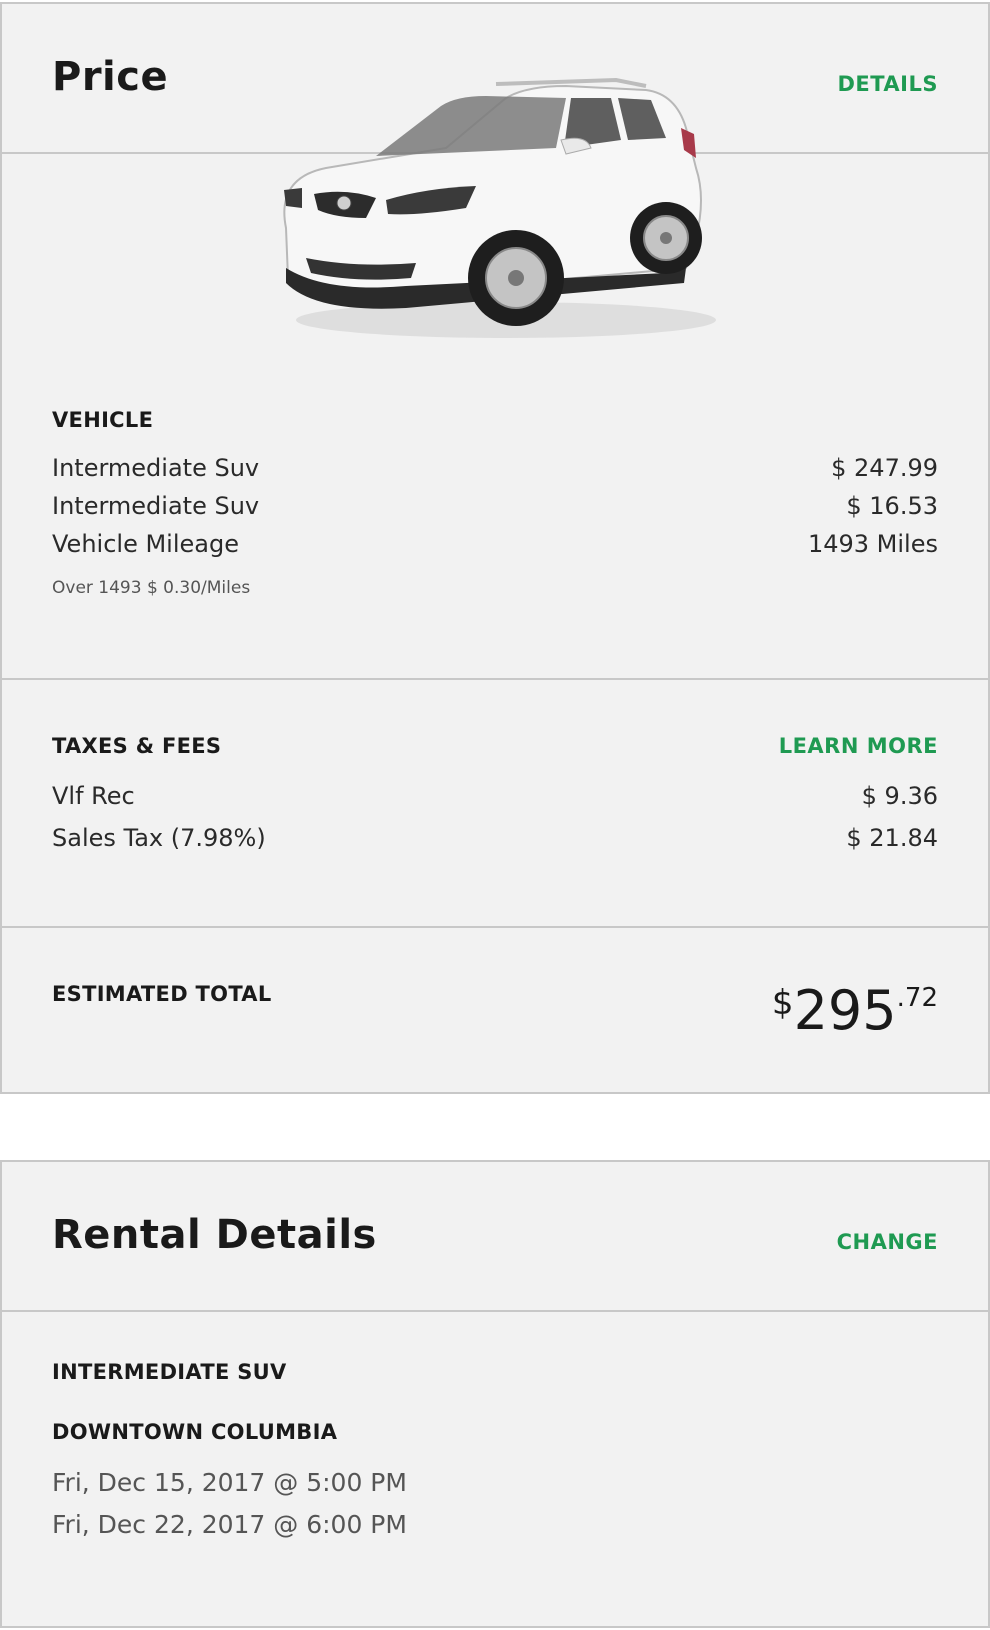 The image size is (990, 1630). I want to click on rental-title: Rental Details, so click(214, 1235).